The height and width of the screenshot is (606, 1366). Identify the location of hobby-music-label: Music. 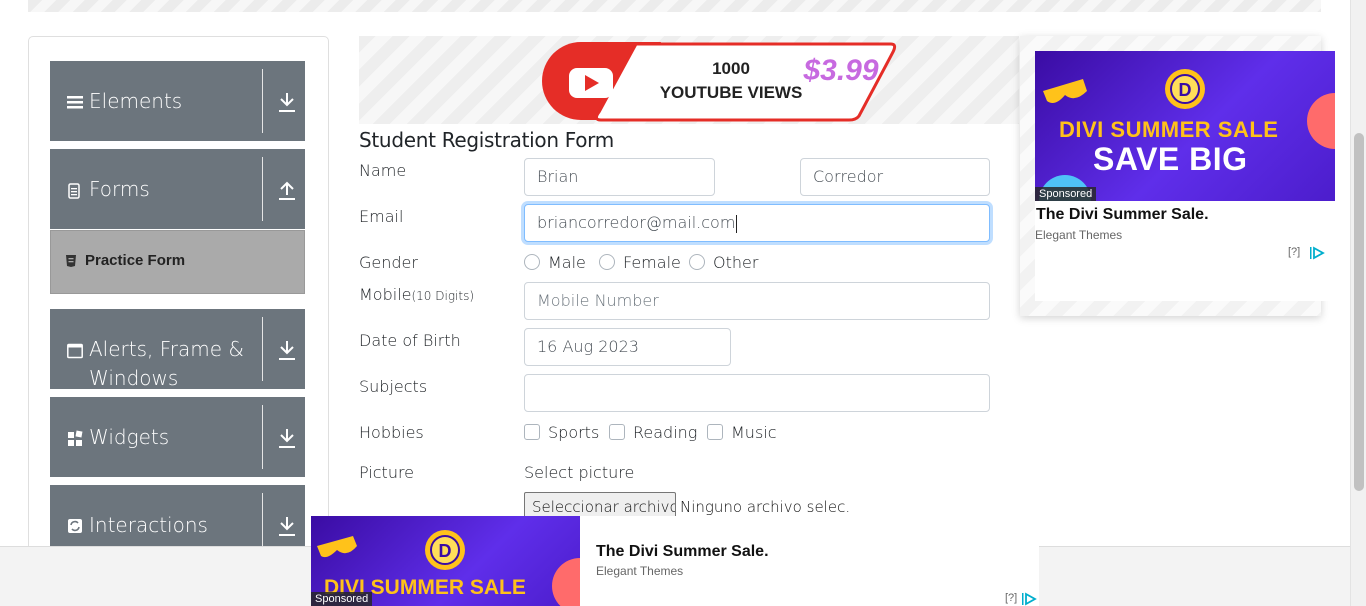
(754, 432).